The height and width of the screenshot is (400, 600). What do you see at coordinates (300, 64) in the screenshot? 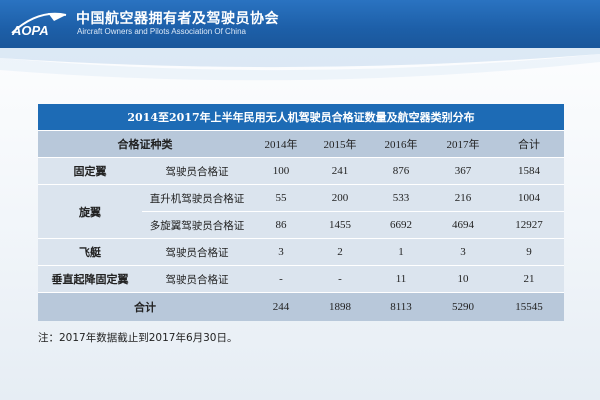
I see `header-swoosh-decoration` at bounding box center [300, 64].